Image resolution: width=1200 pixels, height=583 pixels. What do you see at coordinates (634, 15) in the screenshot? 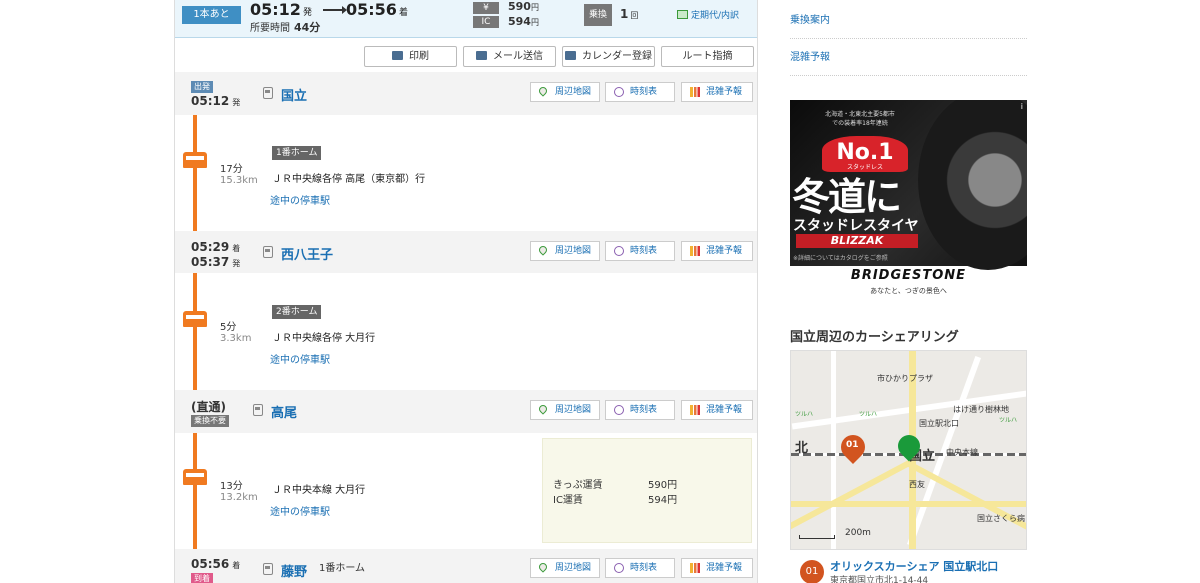
I see `transfer-unit: 回` at bounding box center [634, 15].